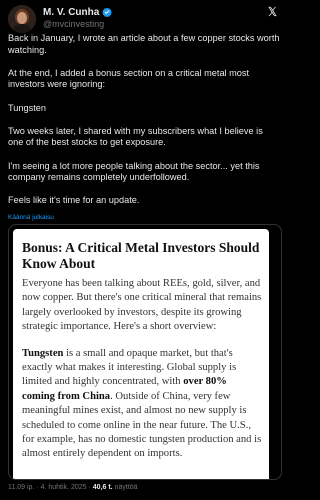 The image size is (320, 500). What do you see at coordinates (31, 217) in the screenshot?
I see `translate-link: Käännä julkaisu` at bounding box center [31, 217].